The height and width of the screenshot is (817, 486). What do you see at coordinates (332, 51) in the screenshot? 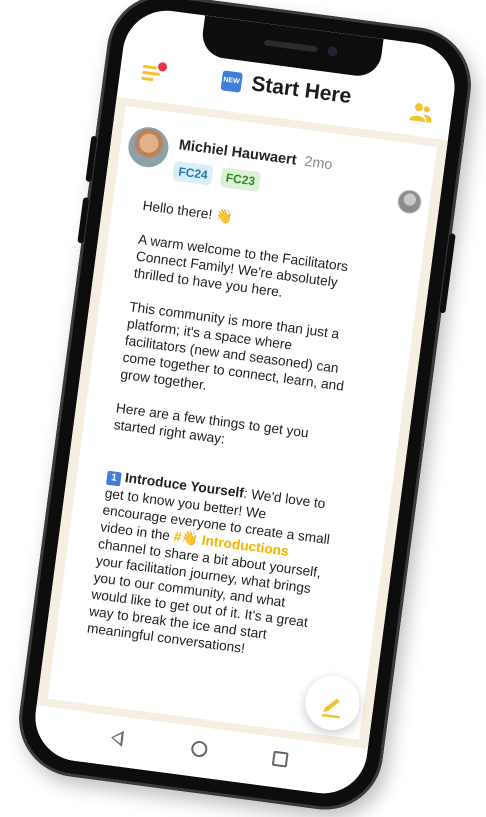
I see `camera` at bounding box center [332, 51].